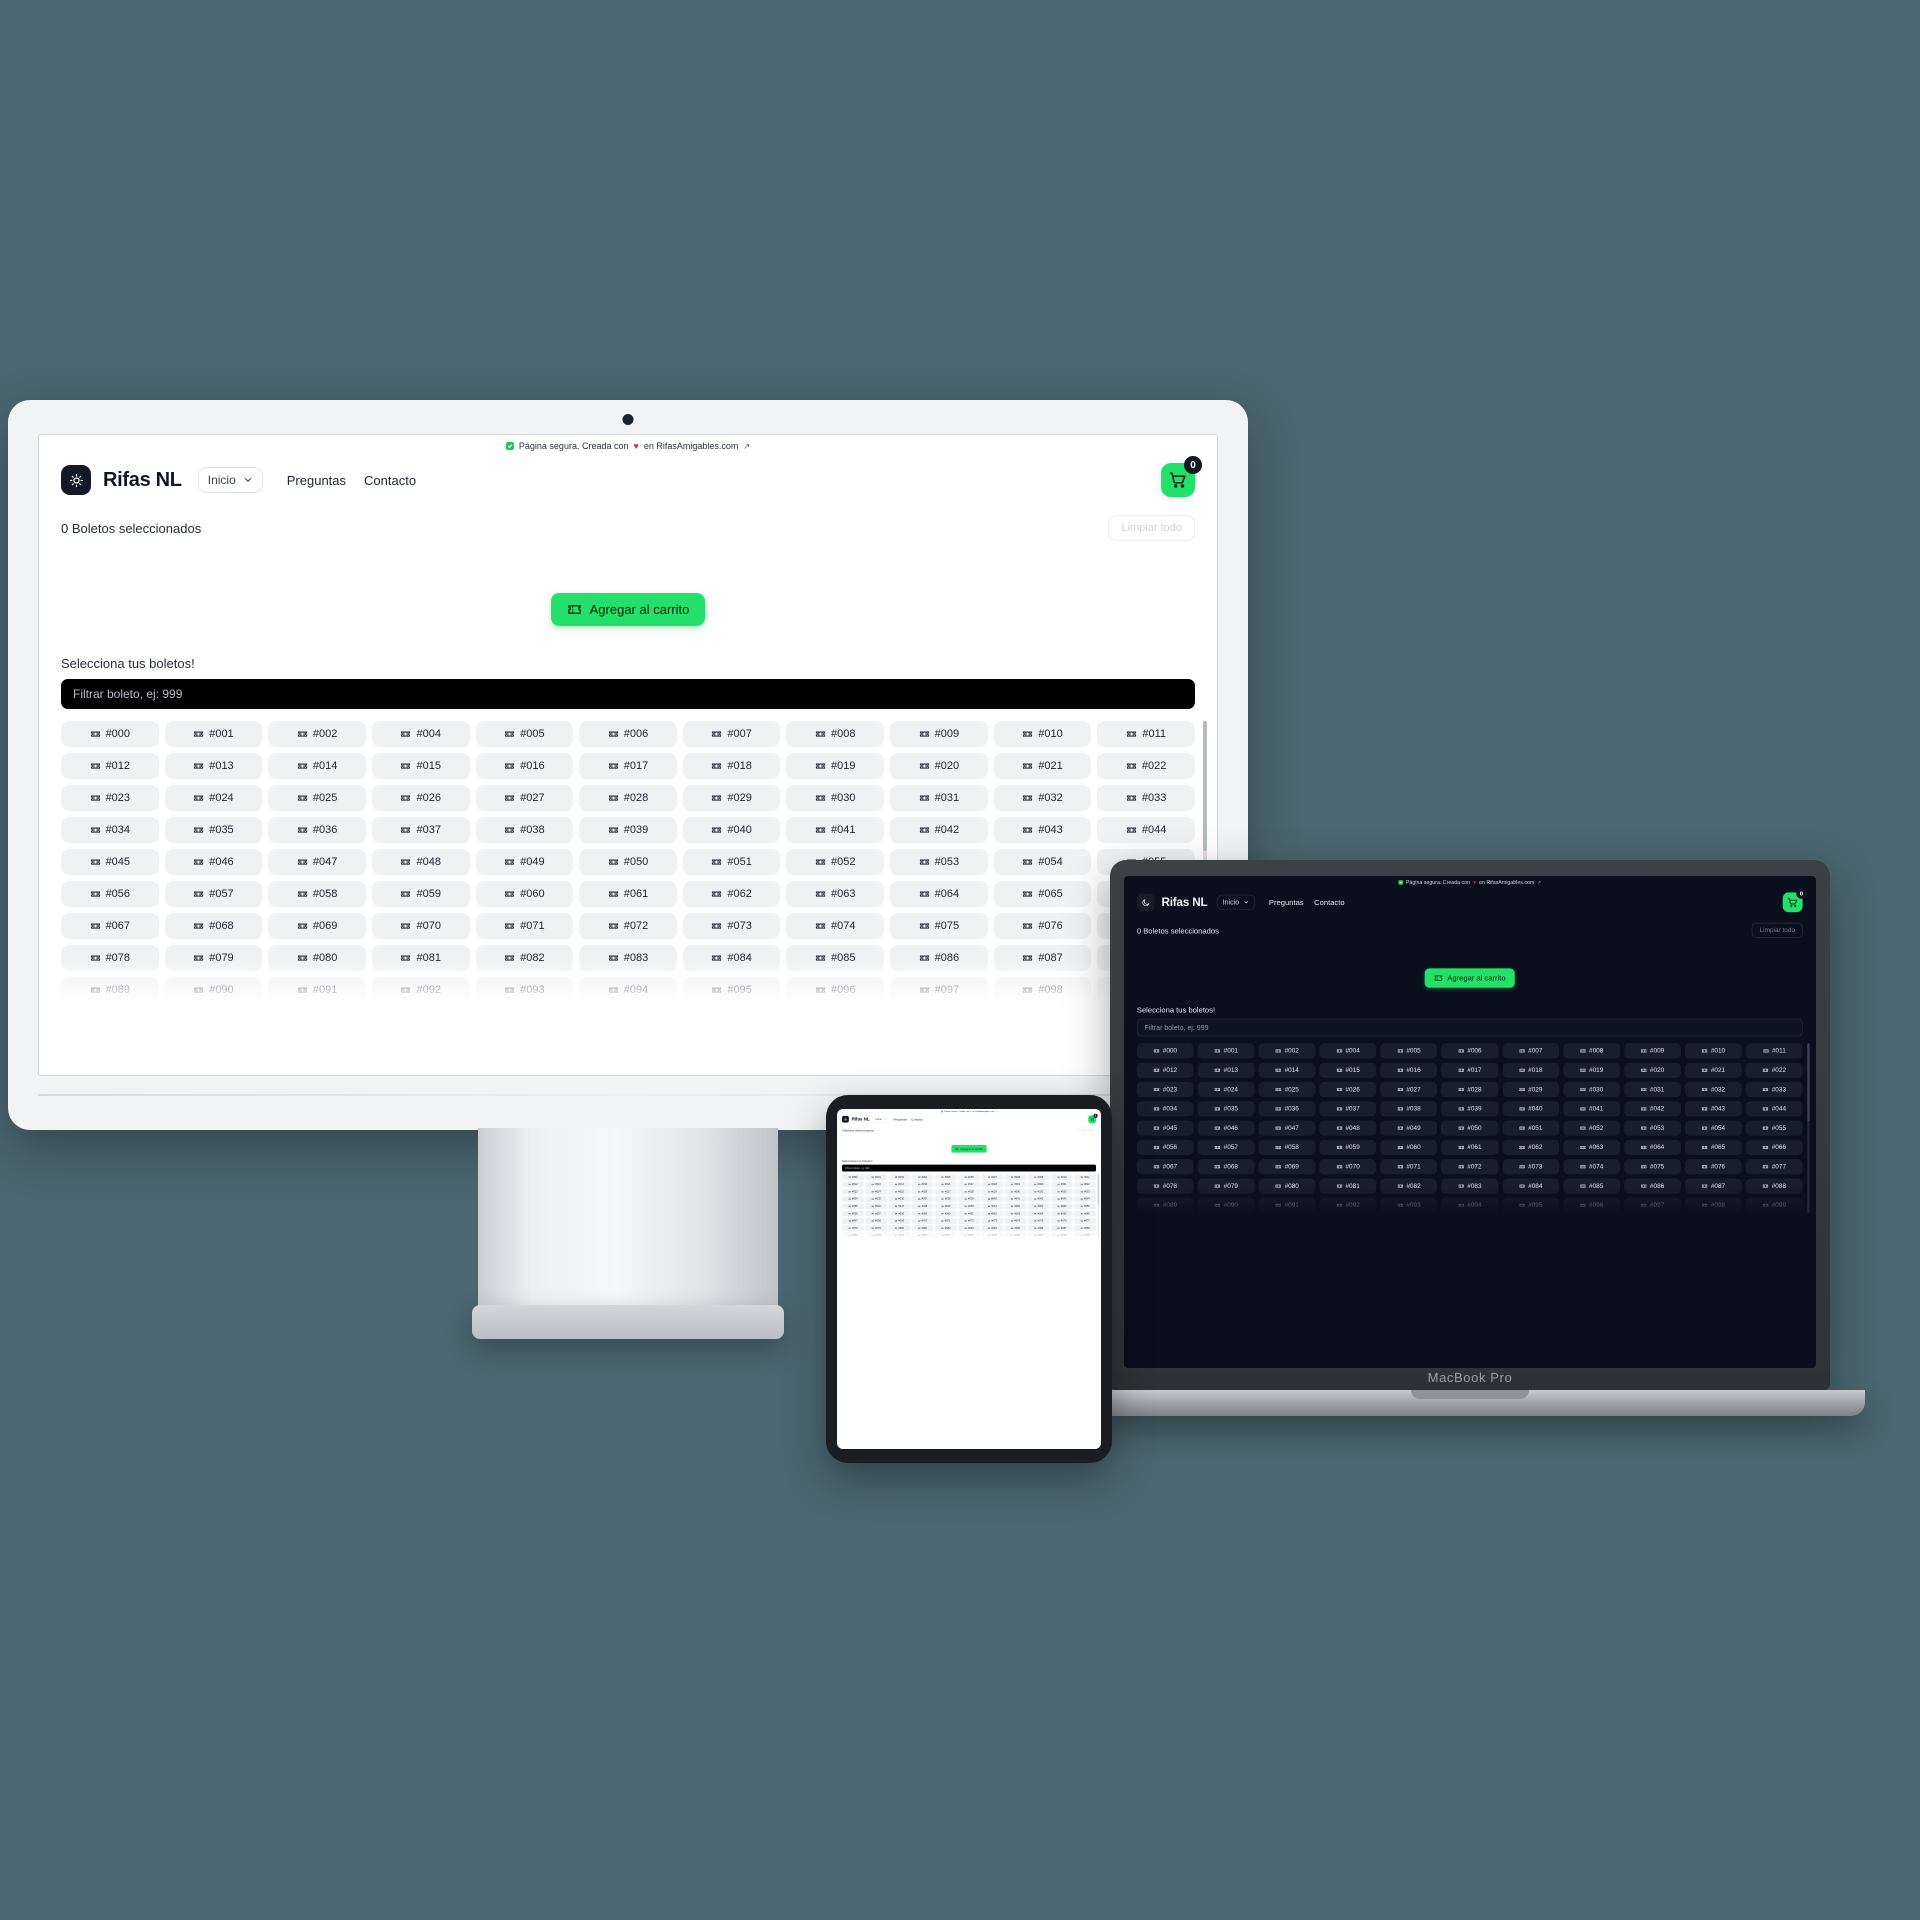  I want to click on ticket-button: #096, so click(1015, 1235).